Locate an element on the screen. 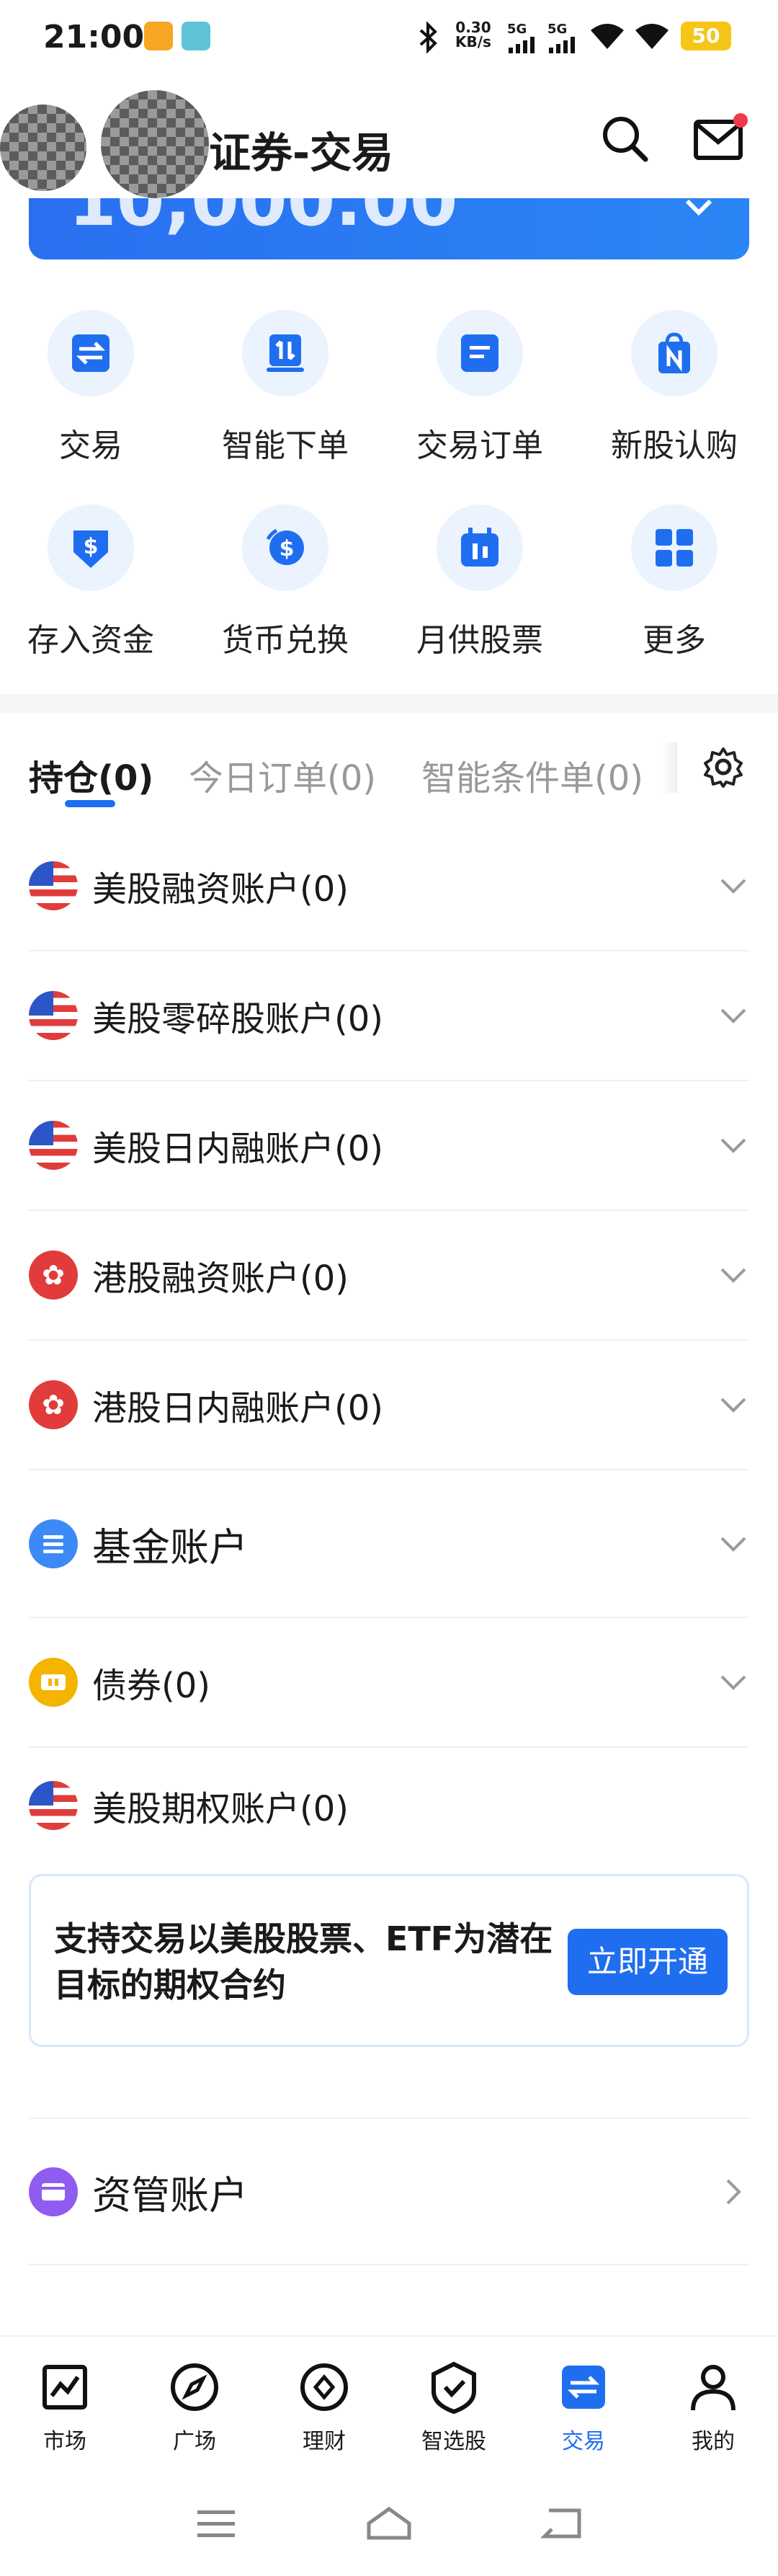 This screenshot has width=778, height=2576. monthly-stock-icon is located at coordinates (479, 547).